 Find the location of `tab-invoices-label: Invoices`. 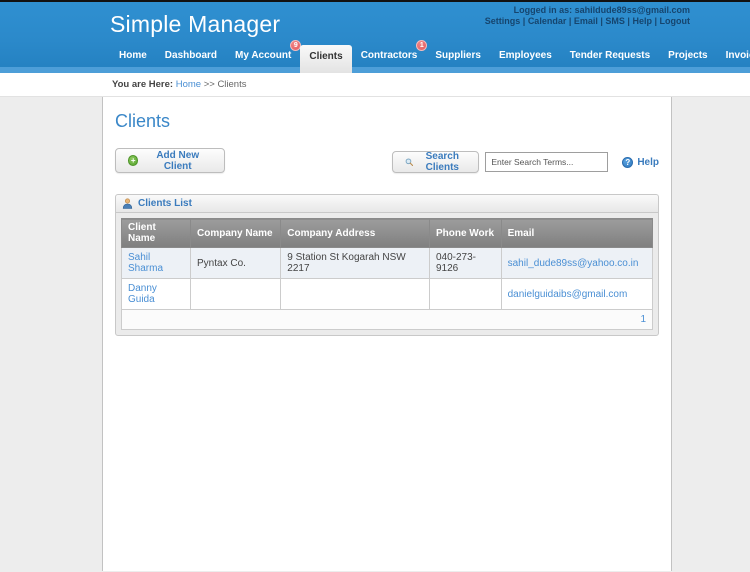

tab-invoices-label: Invoices is located at coordinates (737, 55).